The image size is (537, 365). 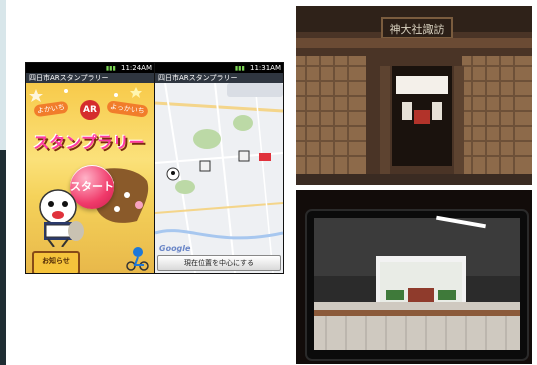 What do you see at coordinates (89, 142) in the screenshot?
I see `stamp-rally-title: スタンプラリー` at bounding box center [89, 142].